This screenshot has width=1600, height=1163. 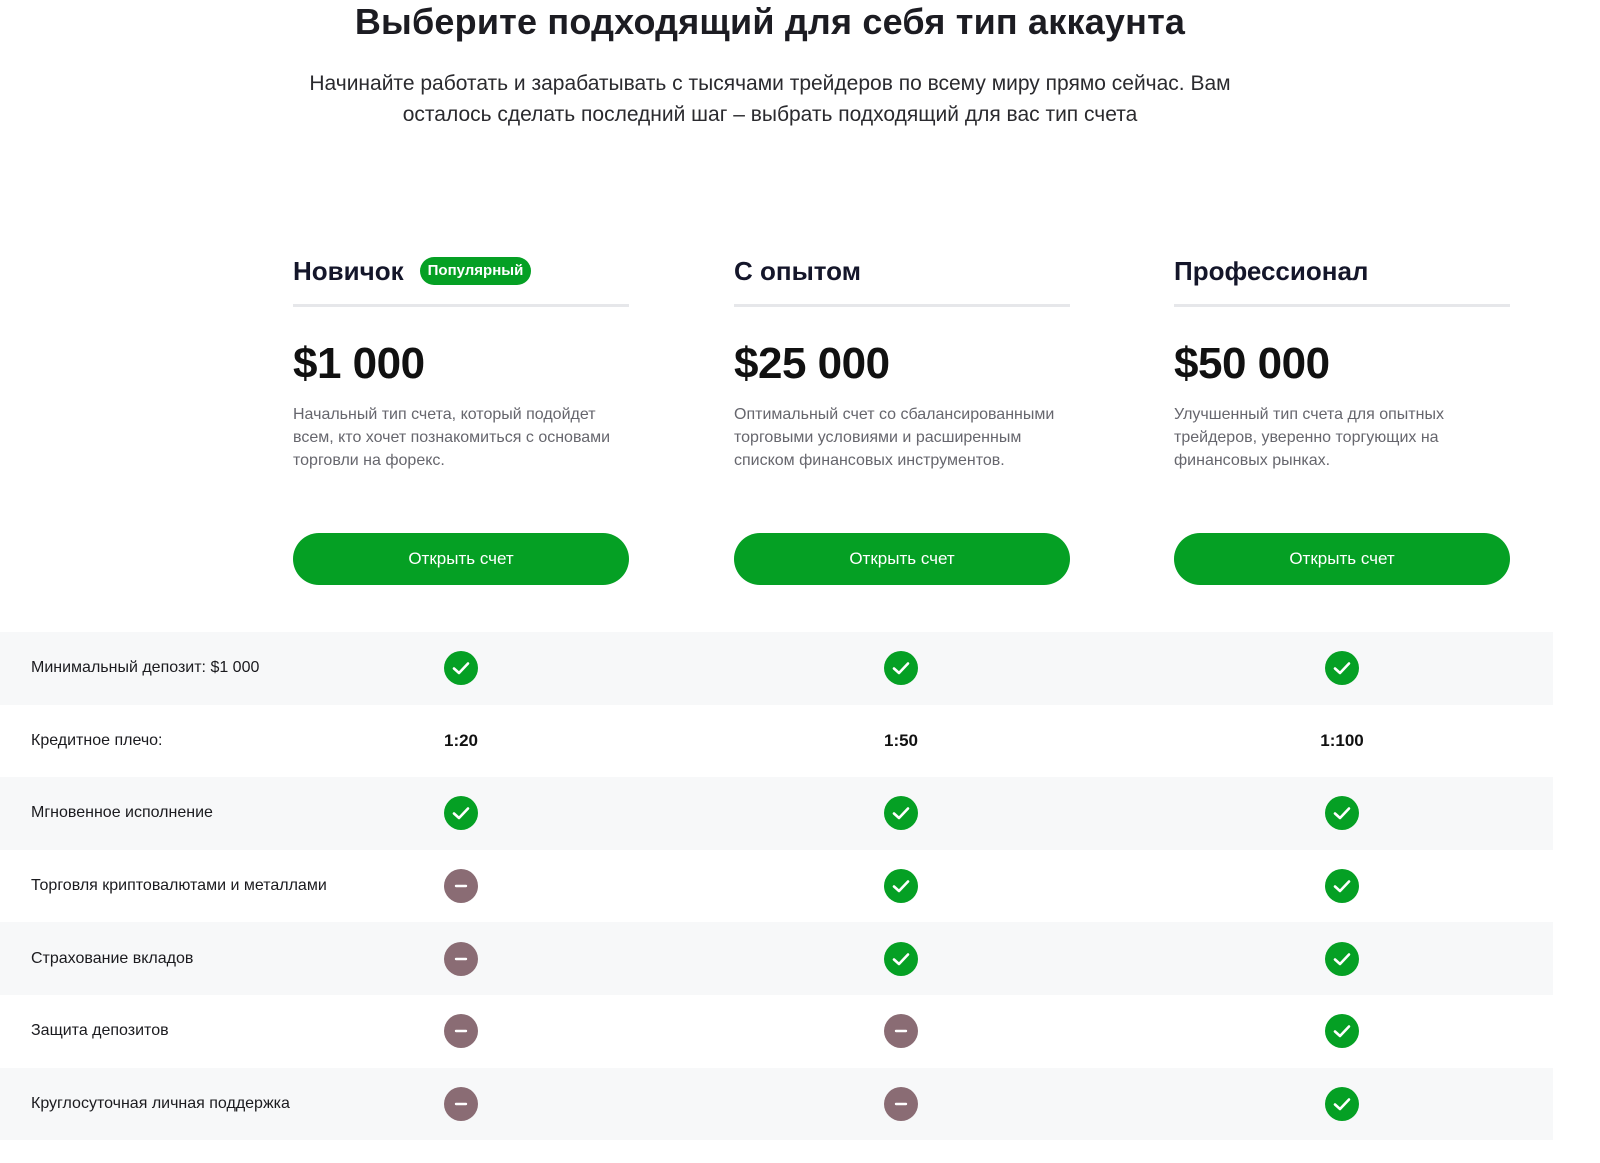 I want to click on feature-row: Торговля криптовалютами и металлами, so click(x=776, y=886).